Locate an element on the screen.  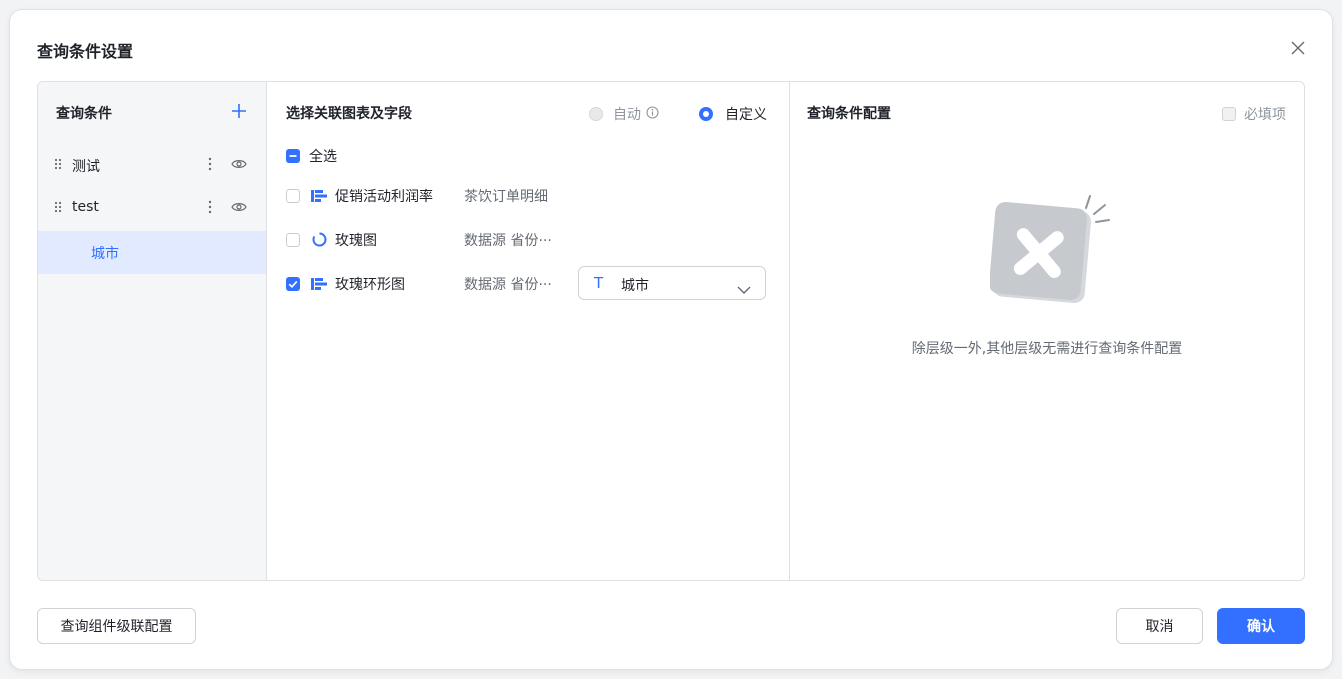
linked-chart-title: 选择关联图表及字段 is located at coordinates (349, 114).